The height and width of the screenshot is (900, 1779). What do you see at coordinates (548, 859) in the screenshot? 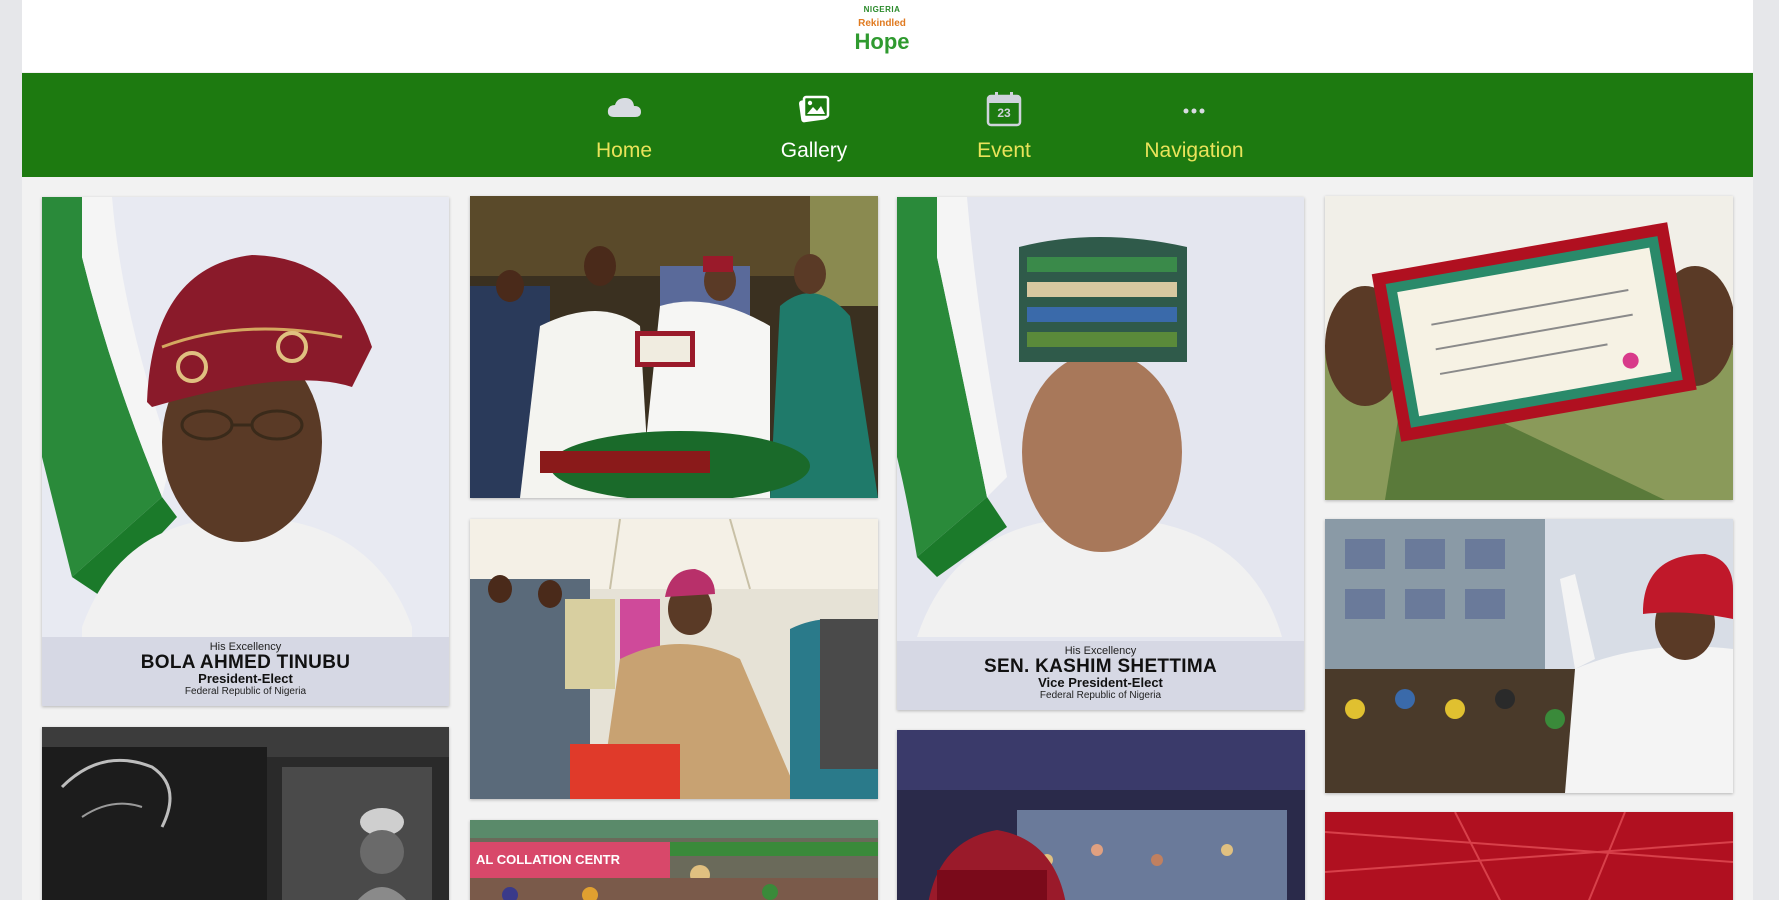
I see `collation-banner-text: AL COLLATION CENTR` at bounding box center [548, 859].